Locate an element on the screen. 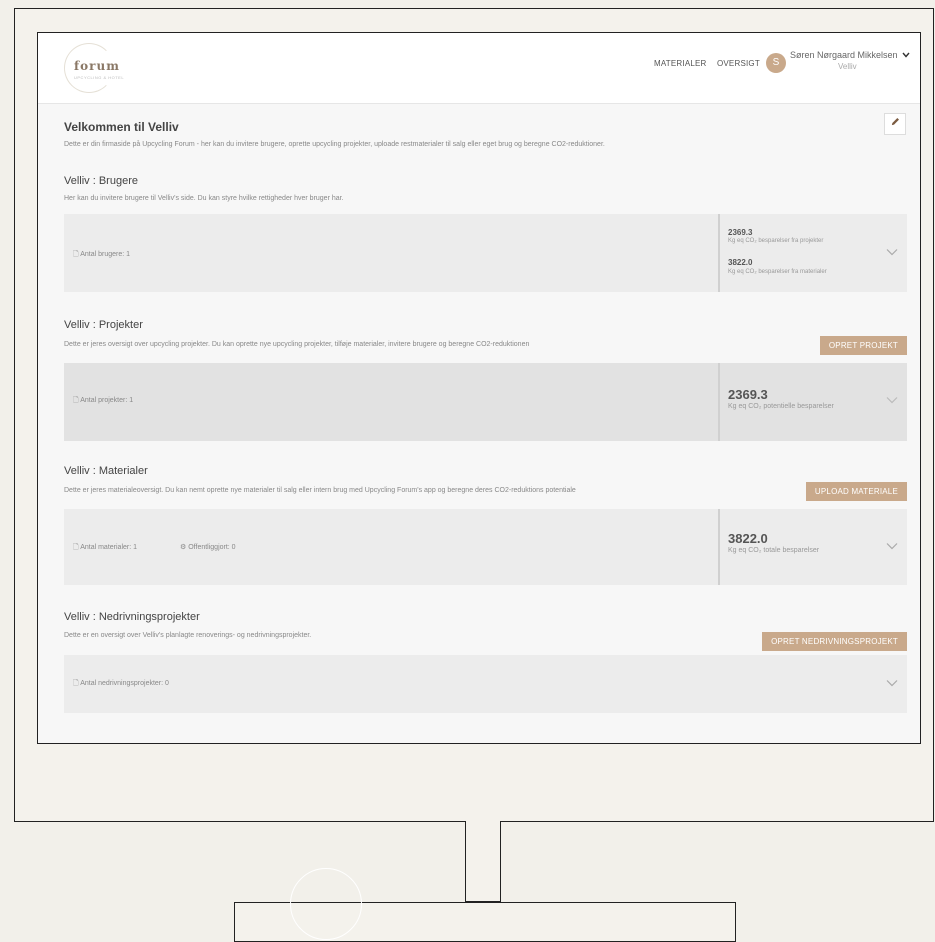  user-name: Søren Nørgaard Mikkelsen is located at coordinates (844, 55).